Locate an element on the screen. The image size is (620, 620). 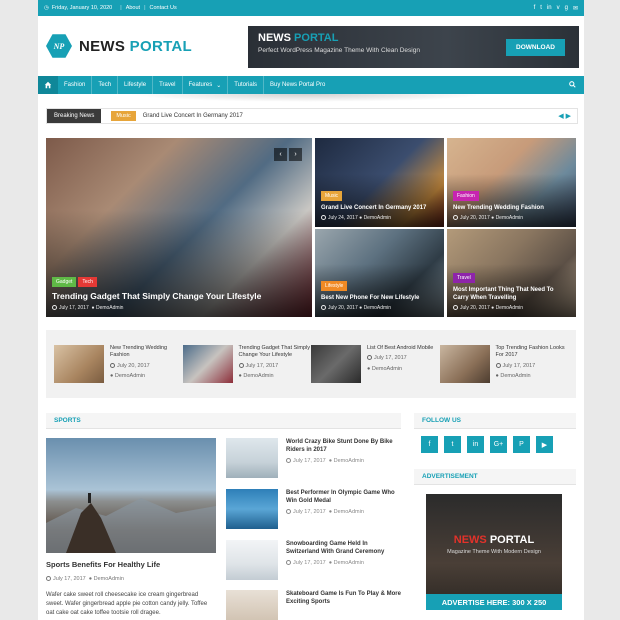
site-title: NEWS PORTAL is located at coordinates (135, 46).